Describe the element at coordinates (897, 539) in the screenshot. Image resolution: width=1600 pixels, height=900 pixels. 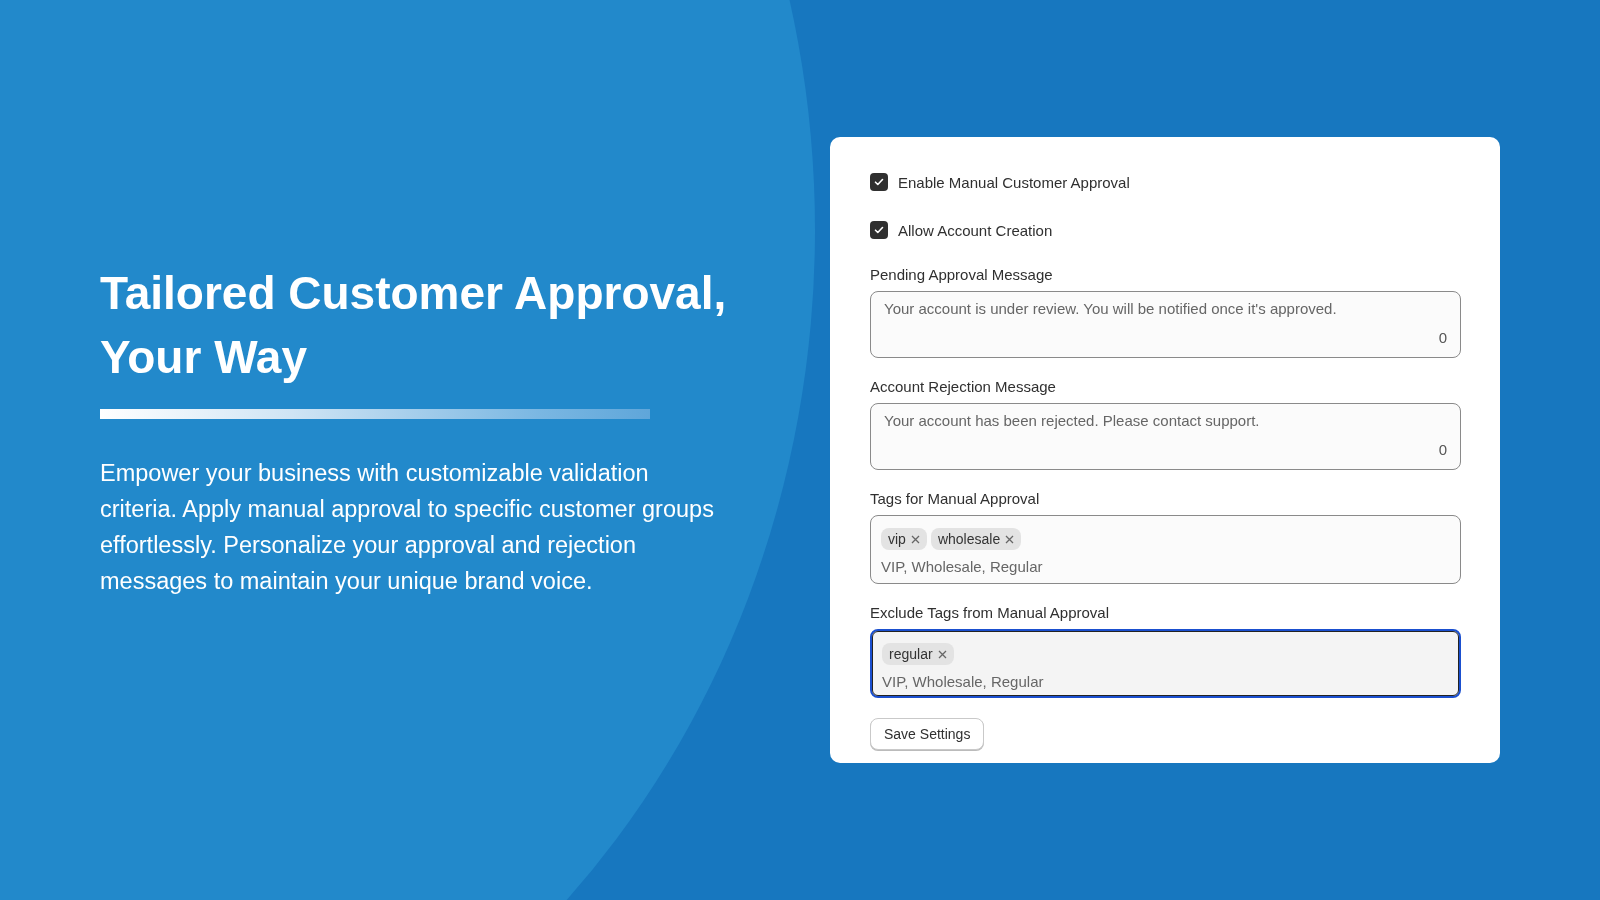
I see `tag-text: vip` at that location.